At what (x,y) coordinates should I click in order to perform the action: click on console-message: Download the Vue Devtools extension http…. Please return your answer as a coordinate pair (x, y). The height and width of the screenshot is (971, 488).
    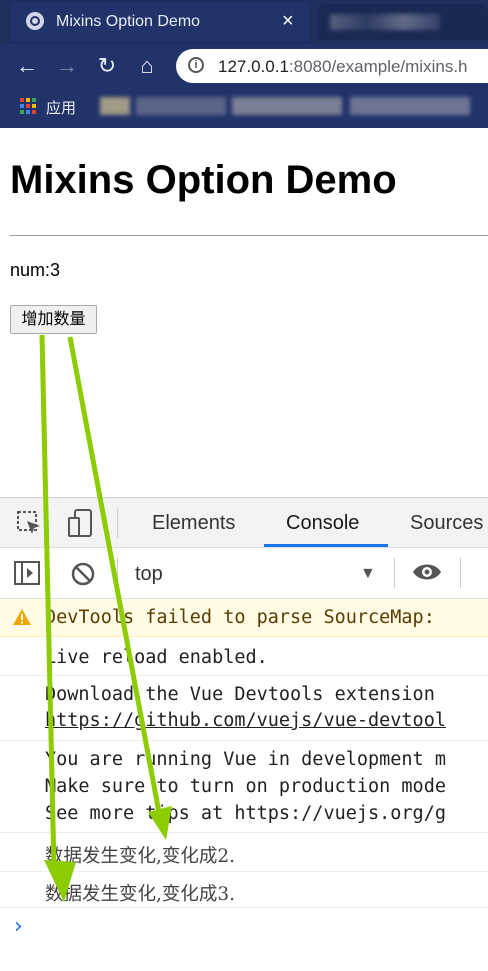
    Looking at the image, I should click on (244, 708).